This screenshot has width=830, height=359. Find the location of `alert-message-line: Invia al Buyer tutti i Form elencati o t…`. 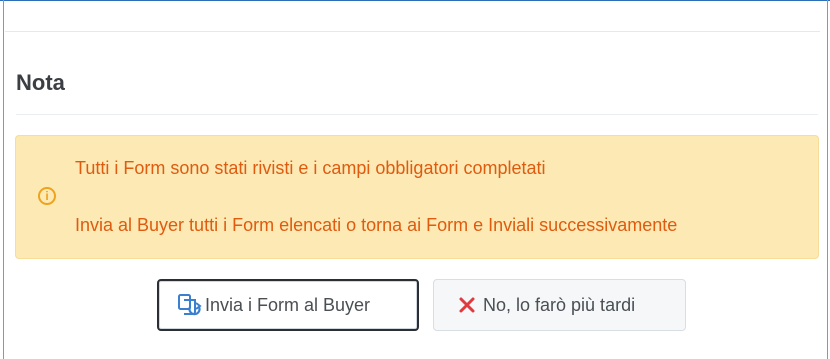

alert-message-line: Invia al Buyer tutti i Form elencati o t… is located at coordinates (376, 225).